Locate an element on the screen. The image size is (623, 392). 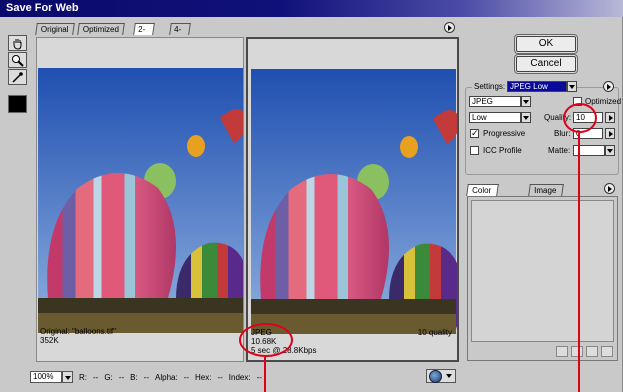
icc-profile-label: ICC Profile is located at coordinates (502, 150).